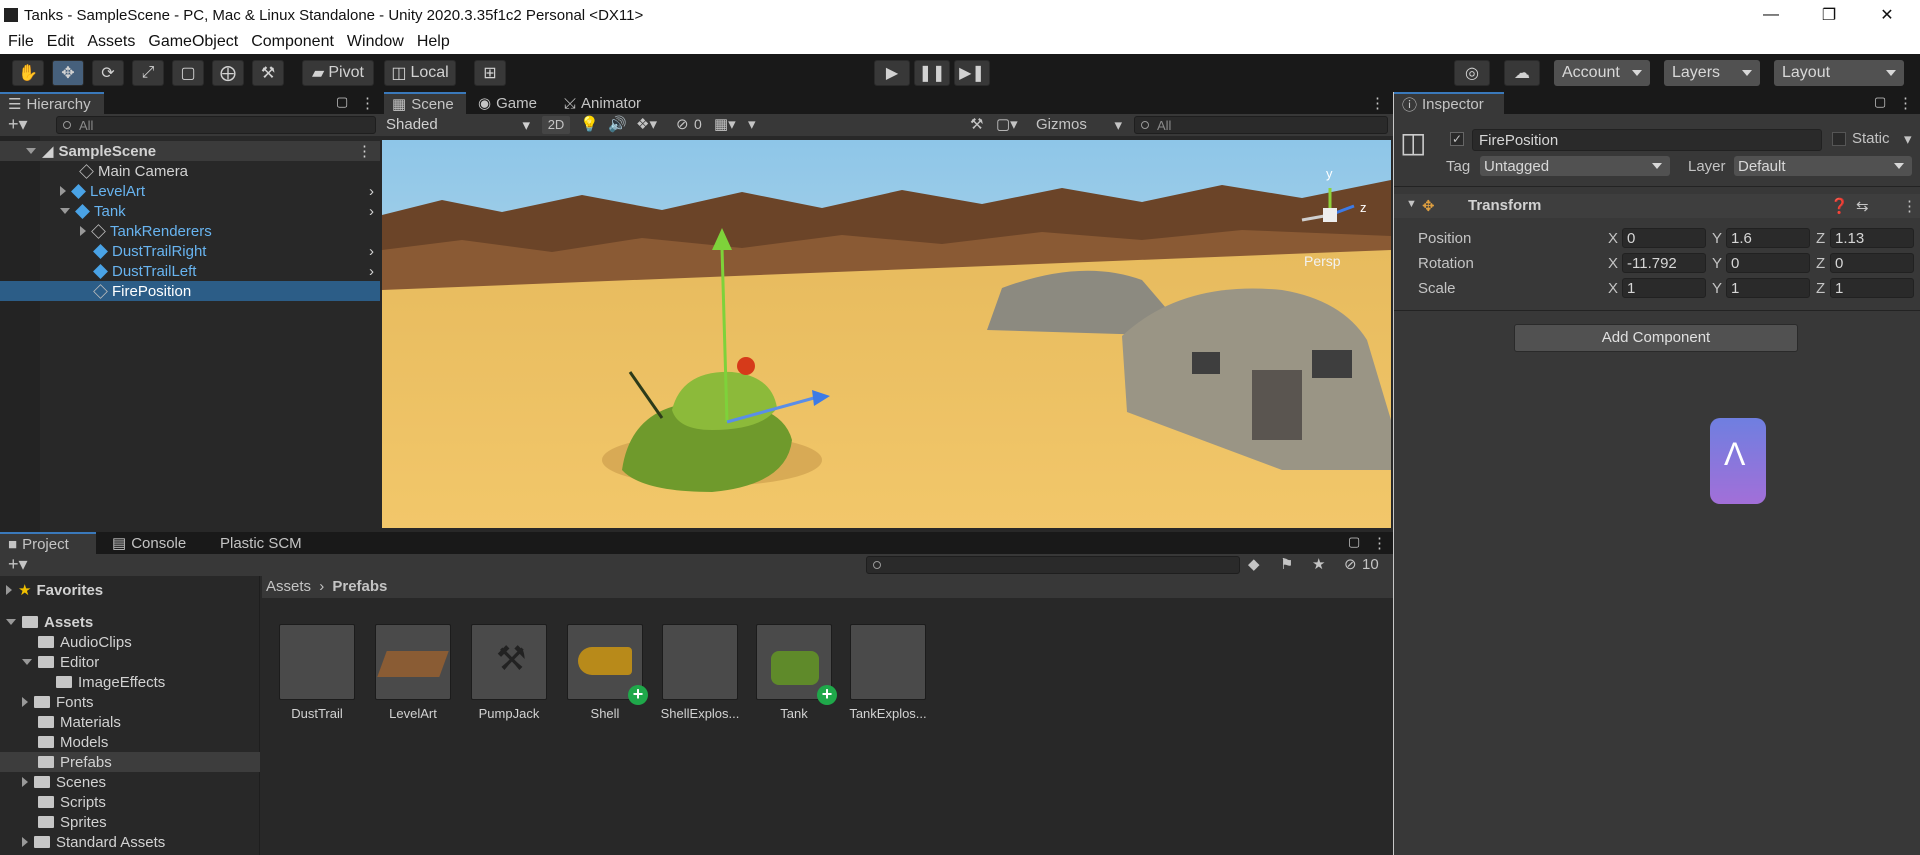  What do you see at coordinates (795, 672) in the screenshot?
I see `asset-tank: + Tank` at bounding box center [795, 672].